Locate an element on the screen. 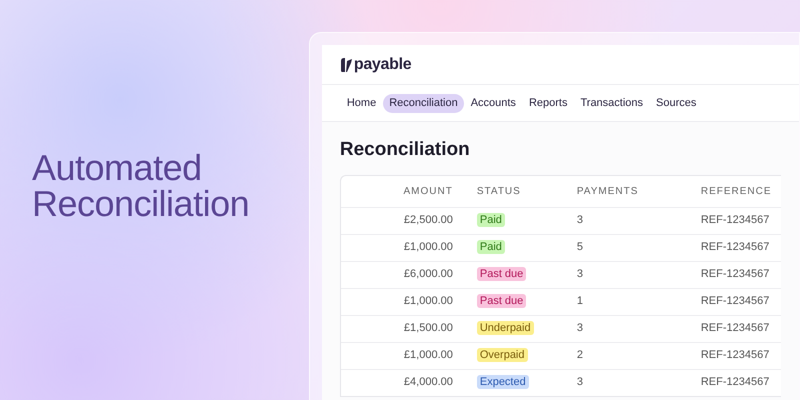 Image resolution: width=800 pixels, height=400 pixels. nav-tab: Home is located at coordinates (361, 103).